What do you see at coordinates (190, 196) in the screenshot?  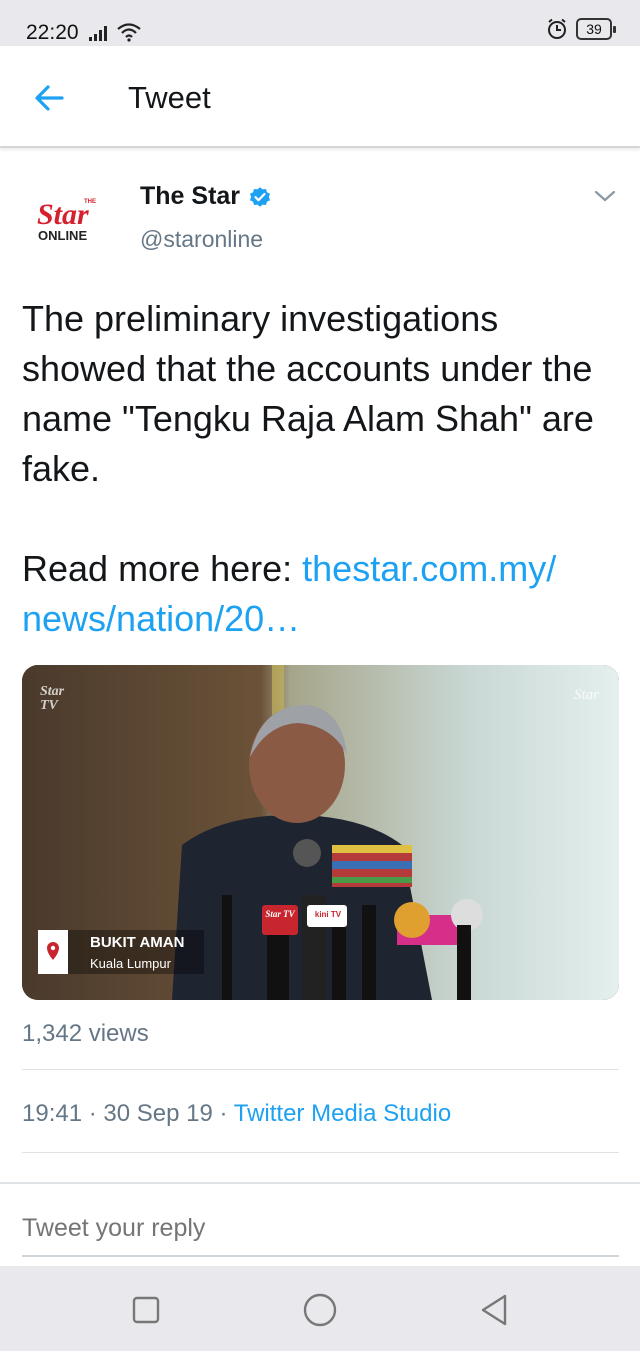 I see `author-name-text: The Star` at bounding box center [190, 196].